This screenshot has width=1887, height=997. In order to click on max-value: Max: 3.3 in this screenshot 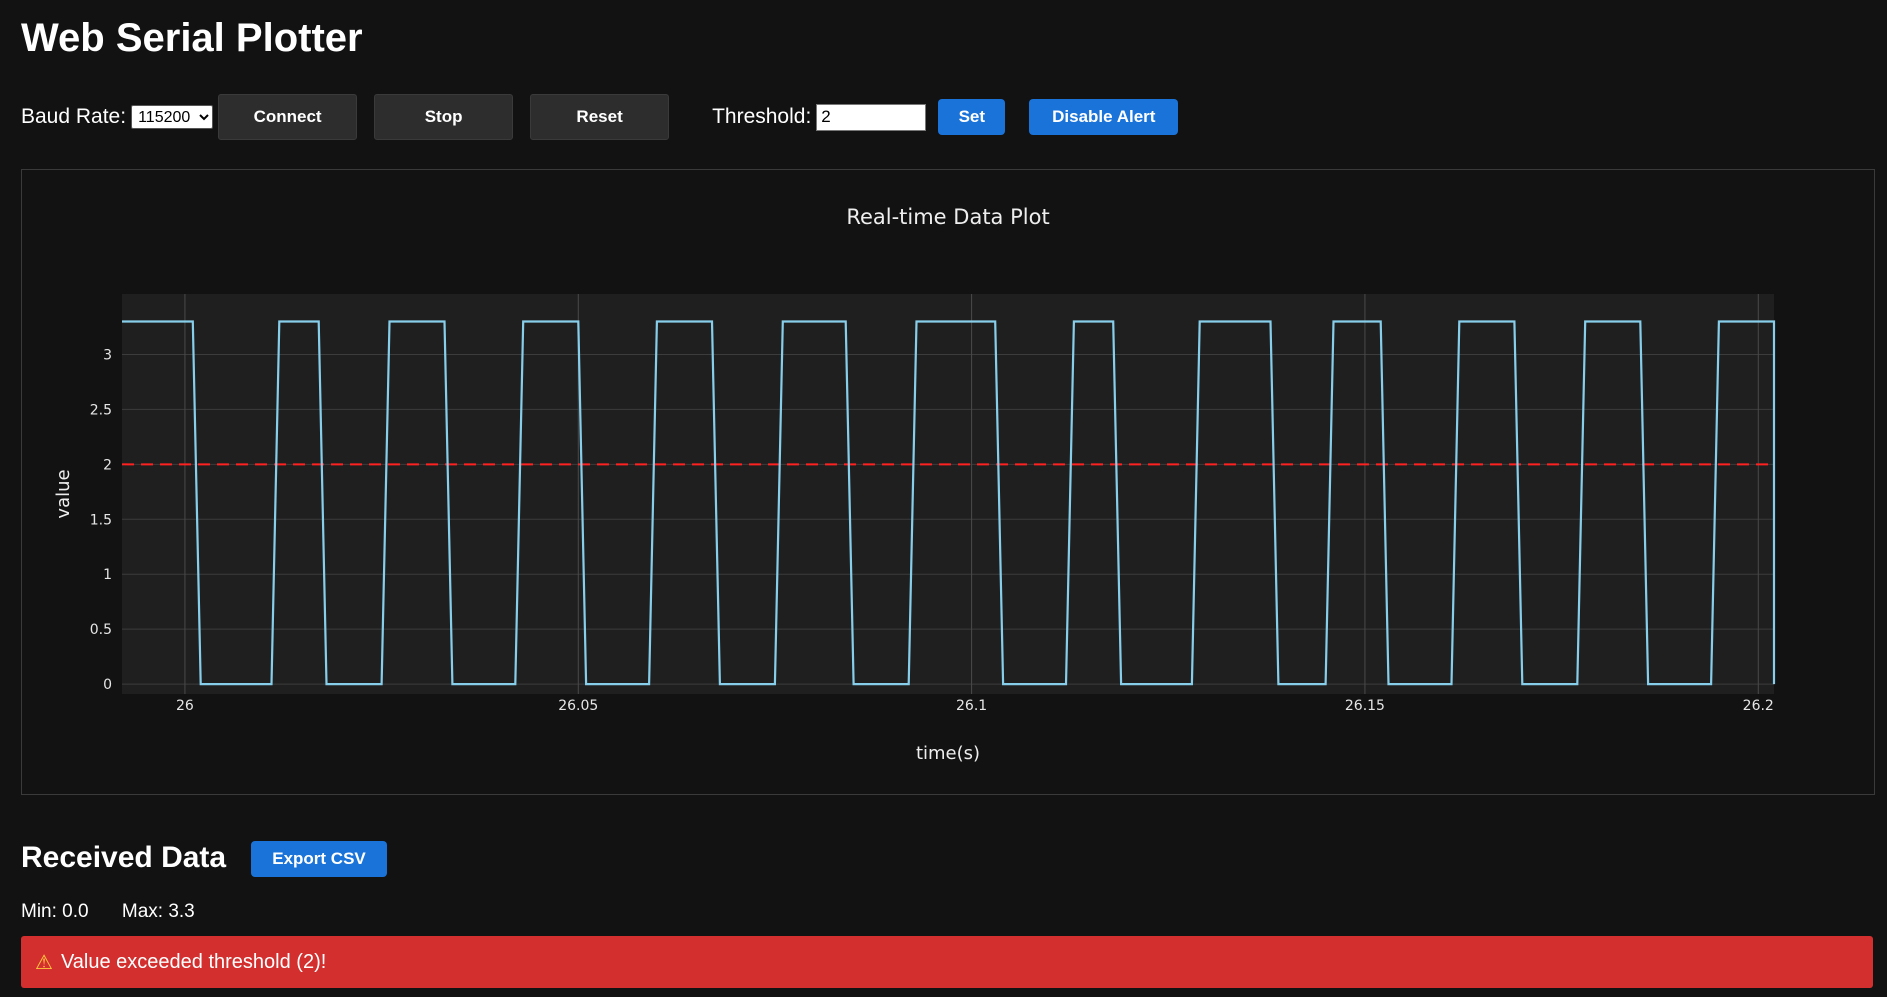, I will do `click(158, 911)`.